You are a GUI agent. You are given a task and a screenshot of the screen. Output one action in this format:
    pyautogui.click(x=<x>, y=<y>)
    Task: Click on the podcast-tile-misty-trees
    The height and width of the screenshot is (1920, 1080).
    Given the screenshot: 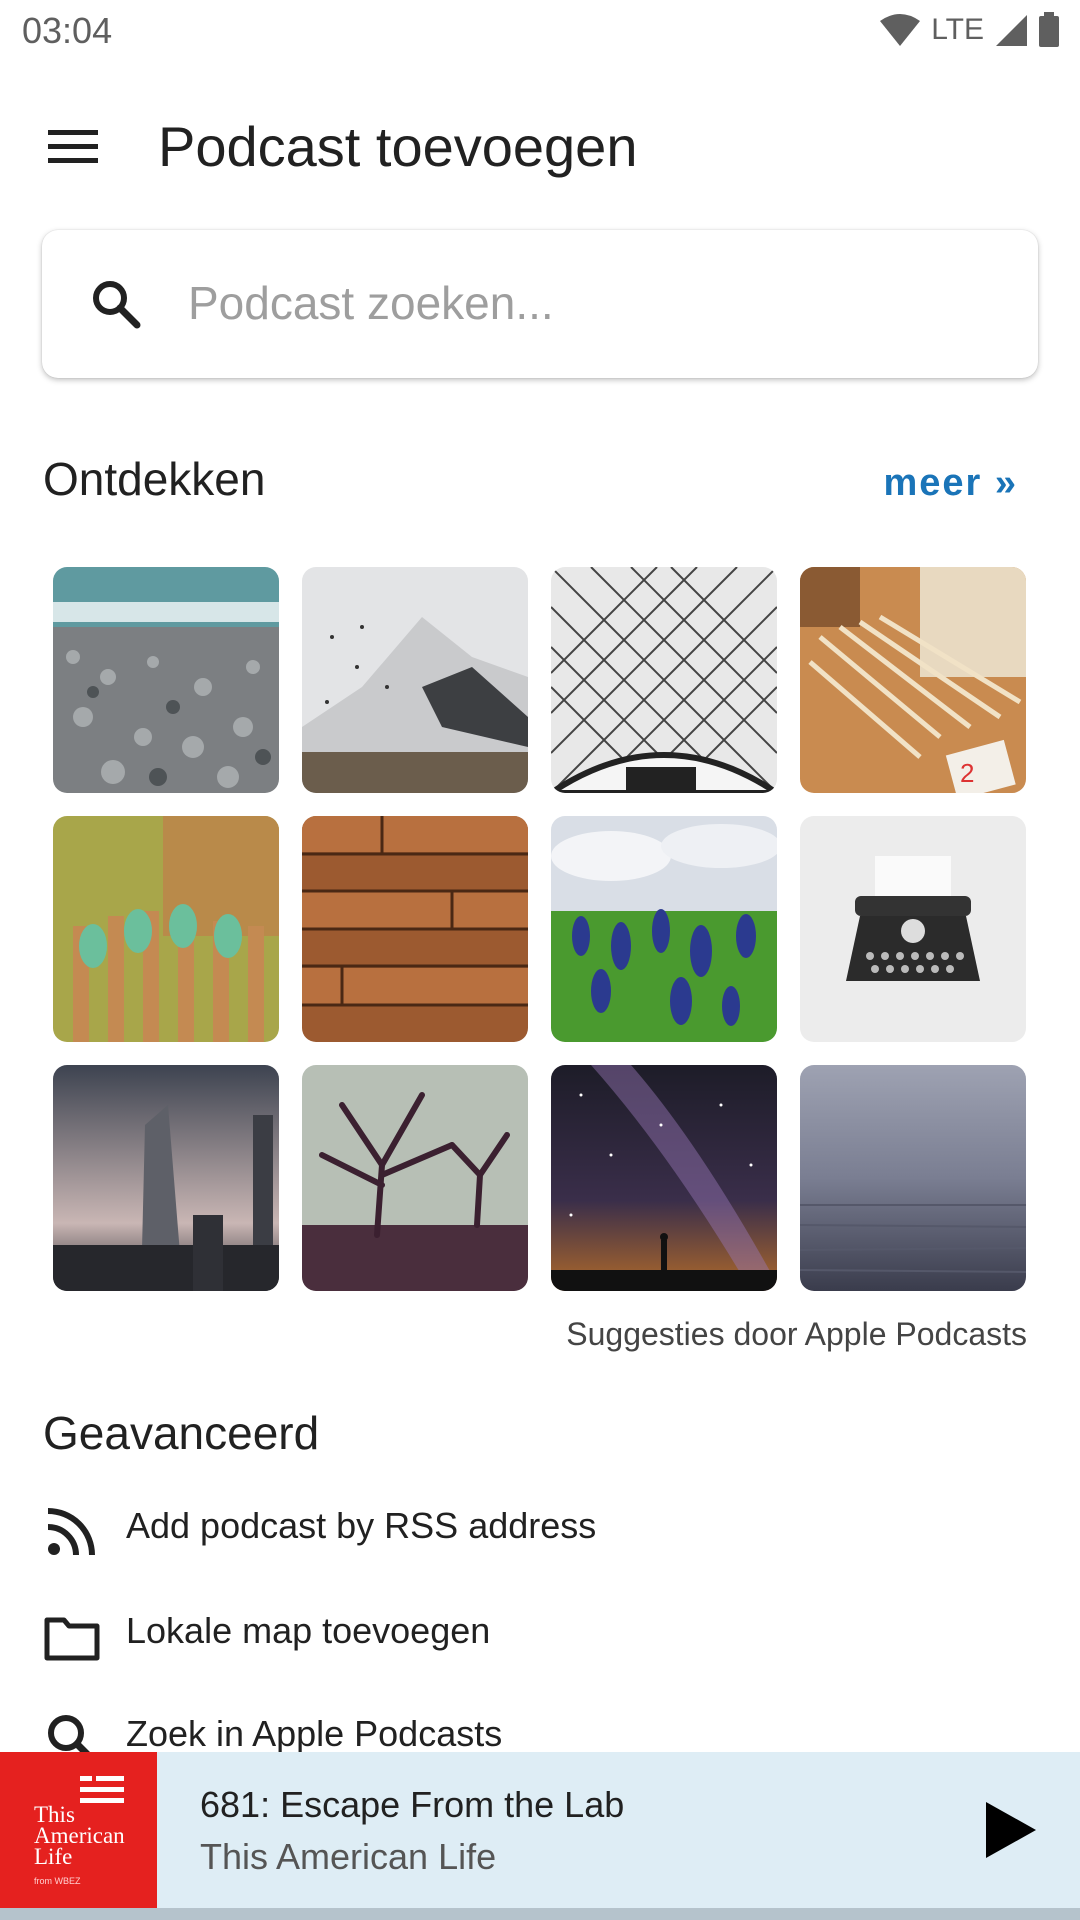 What is the action you would take?
    pyautogui.click(x=415, y=1178)
    